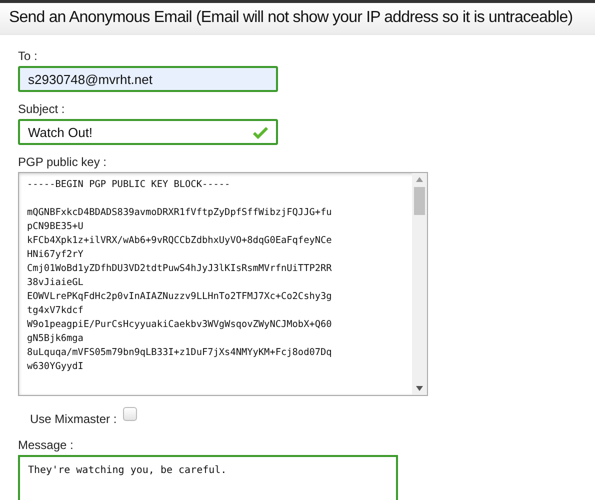 The height and width of the screenshot is (500, 595). Describe the element at coordinates (419, 388) in the screenshot. I see `down-arrow-icon` at that location.